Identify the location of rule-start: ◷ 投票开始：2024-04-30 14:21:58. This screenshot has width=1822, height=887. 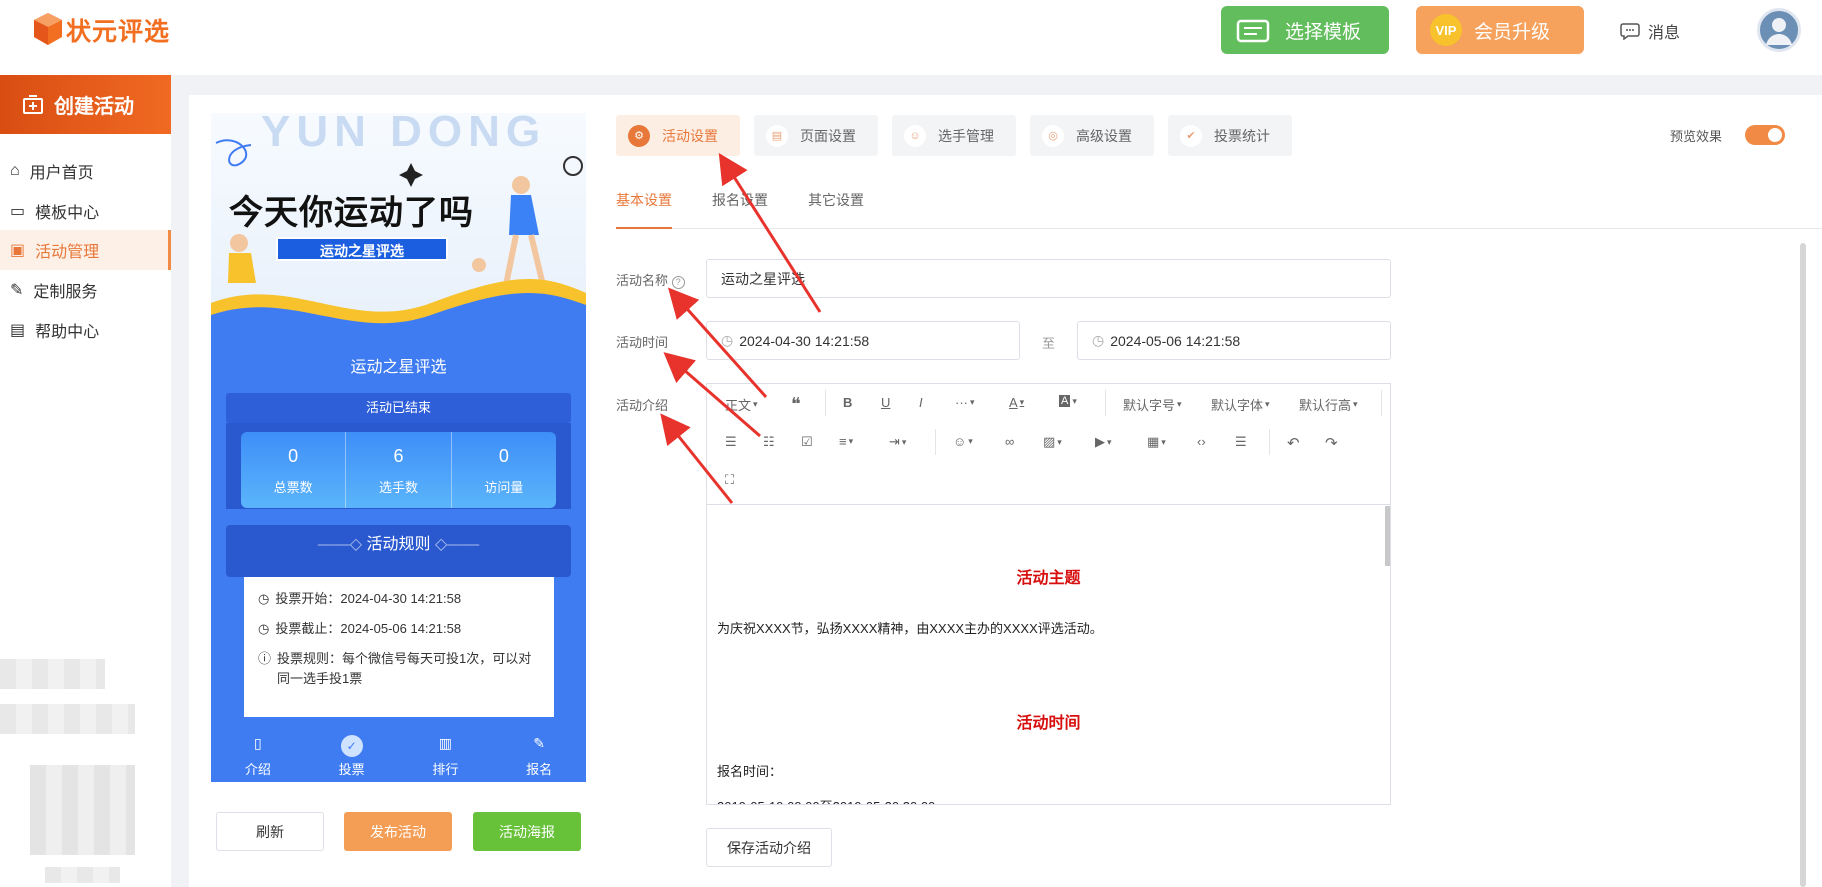
(399, 599).